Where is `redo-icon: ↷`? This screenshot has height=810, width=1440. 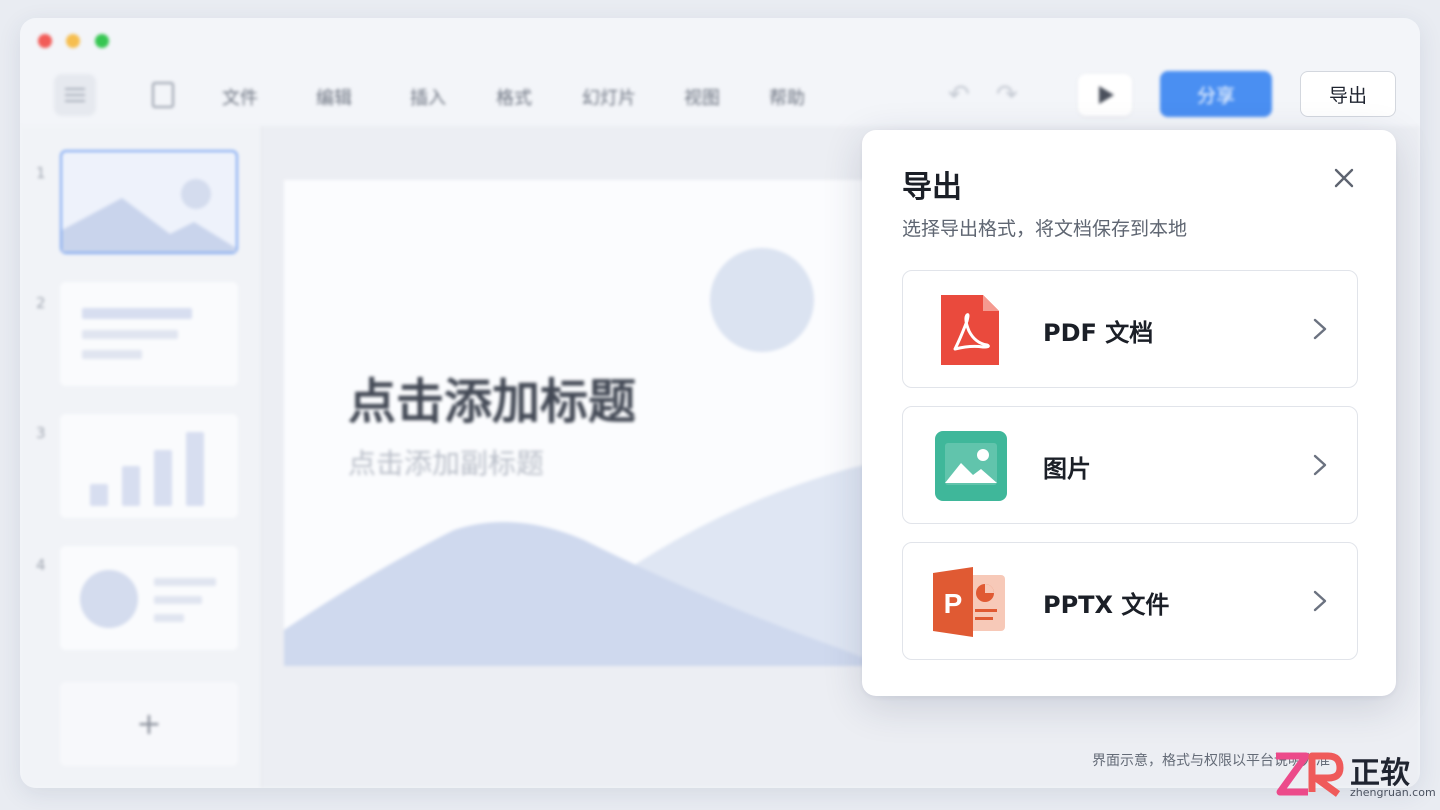 redo-icon: ↷ is located at coordinates (1007, 95).